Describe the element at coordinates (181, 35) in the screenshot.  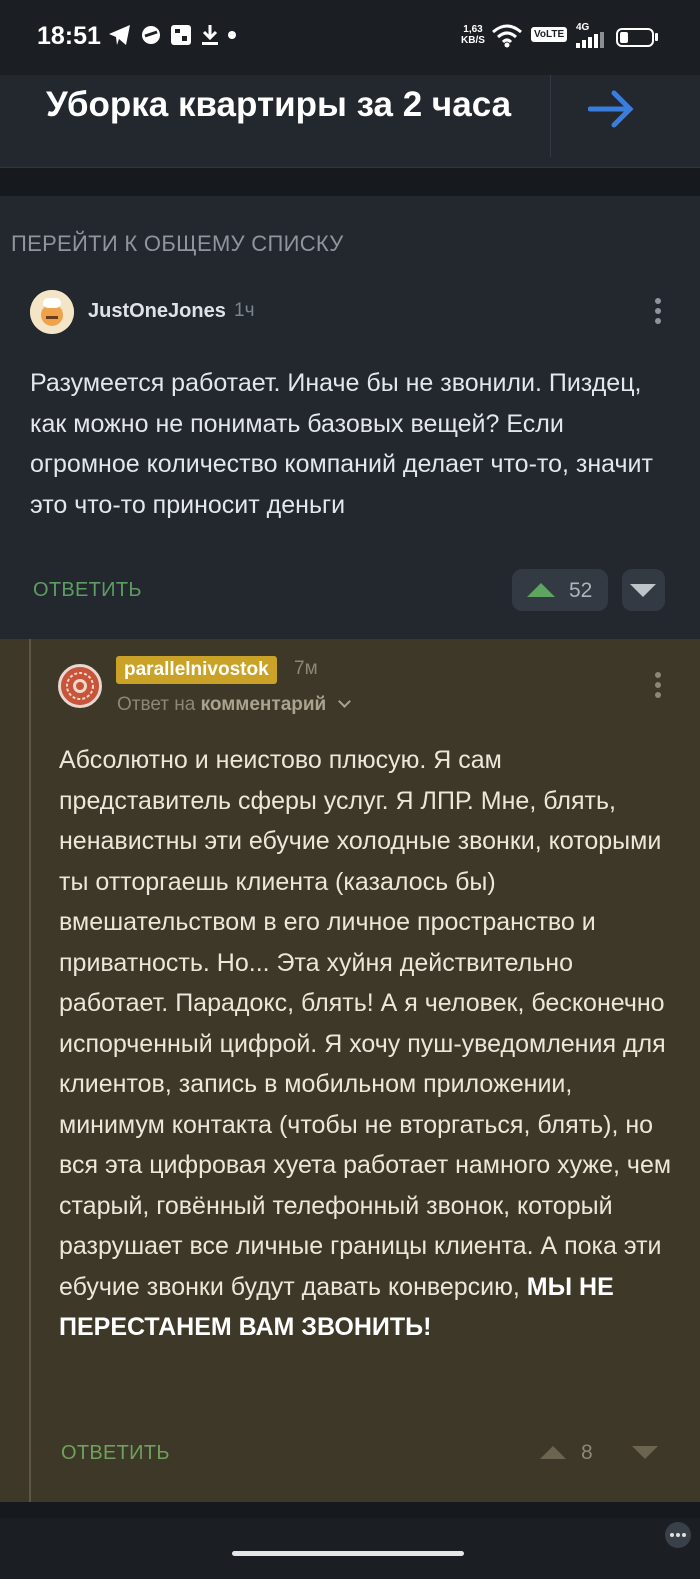
I see `gallery-icon` at that location.